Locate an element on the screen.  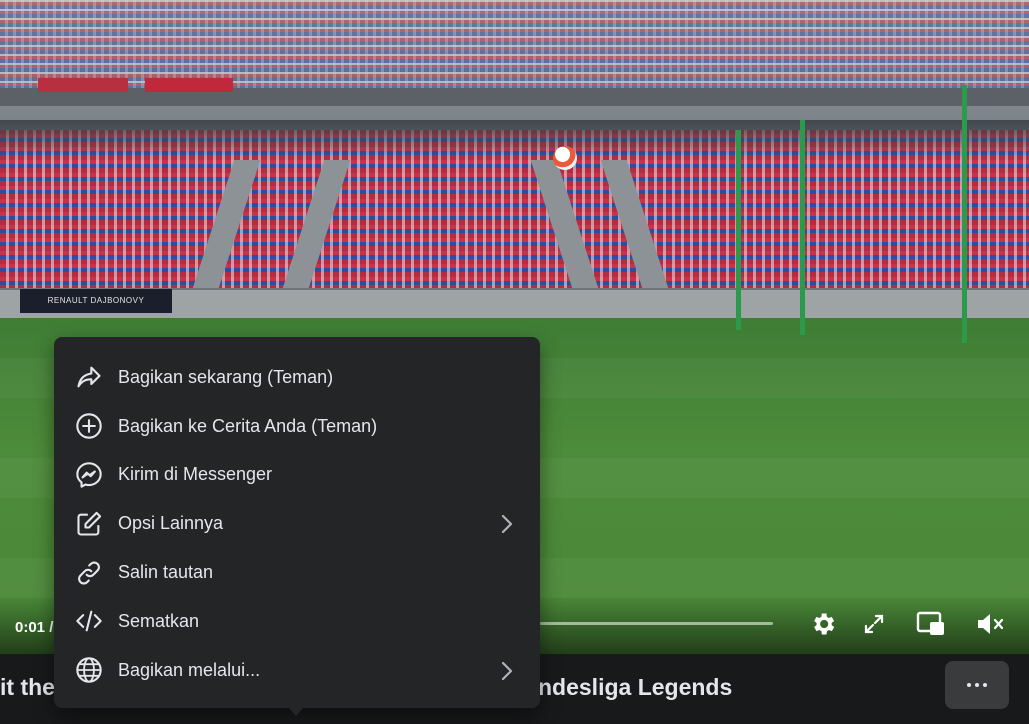
menu-item-copy-link: Salin tautan is located at coordinates (297, 572).